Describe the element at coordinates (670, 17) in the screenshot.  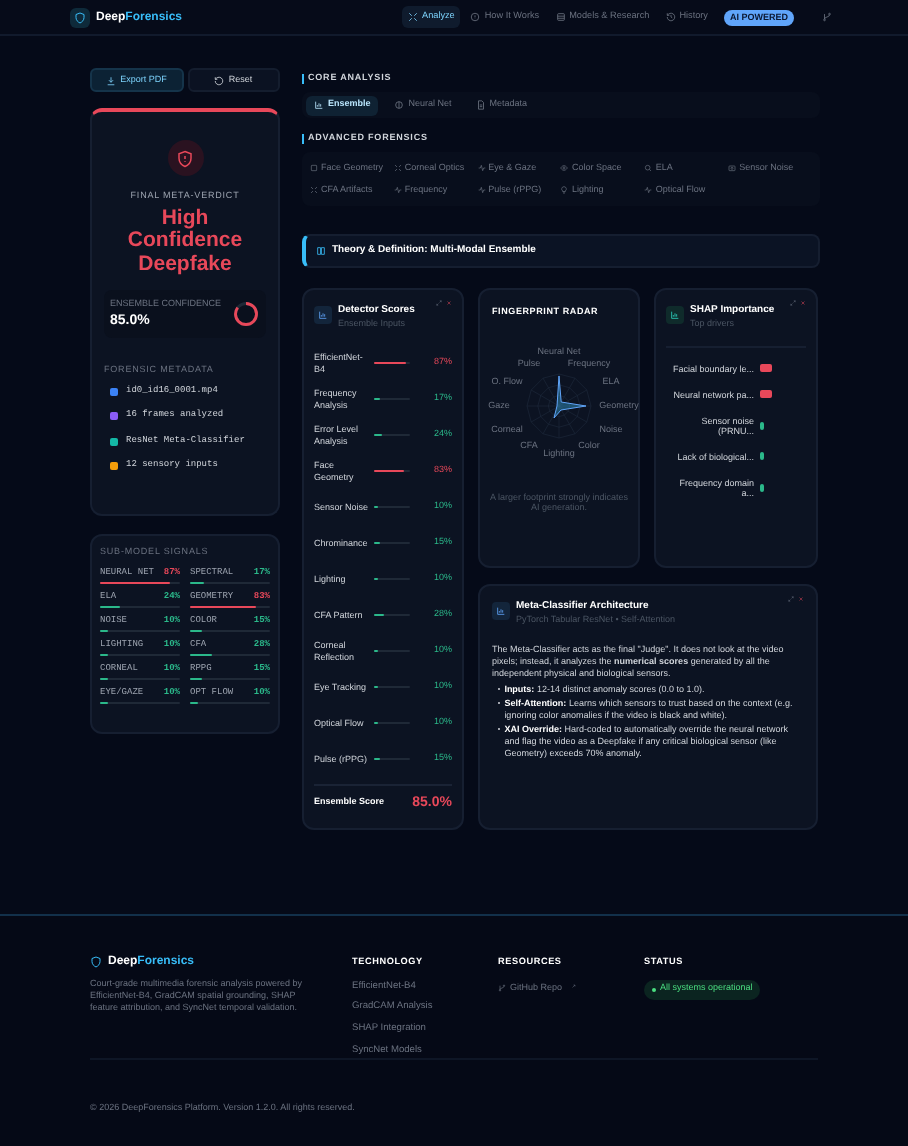
I see `history-icon` at that location.